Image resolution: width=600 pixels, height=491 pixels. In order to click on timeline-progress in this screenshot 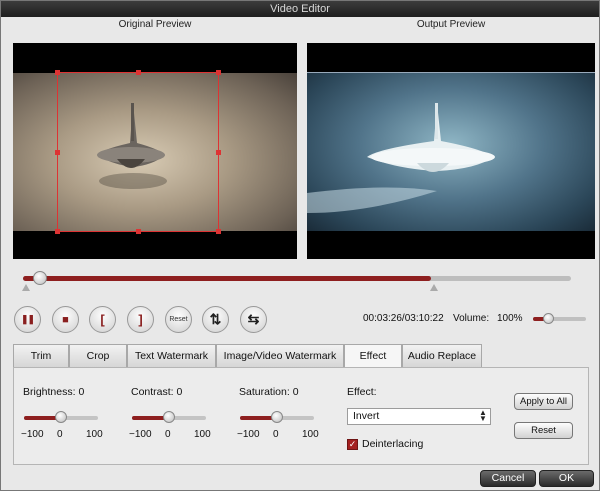, I will do `click(227, 278)`.